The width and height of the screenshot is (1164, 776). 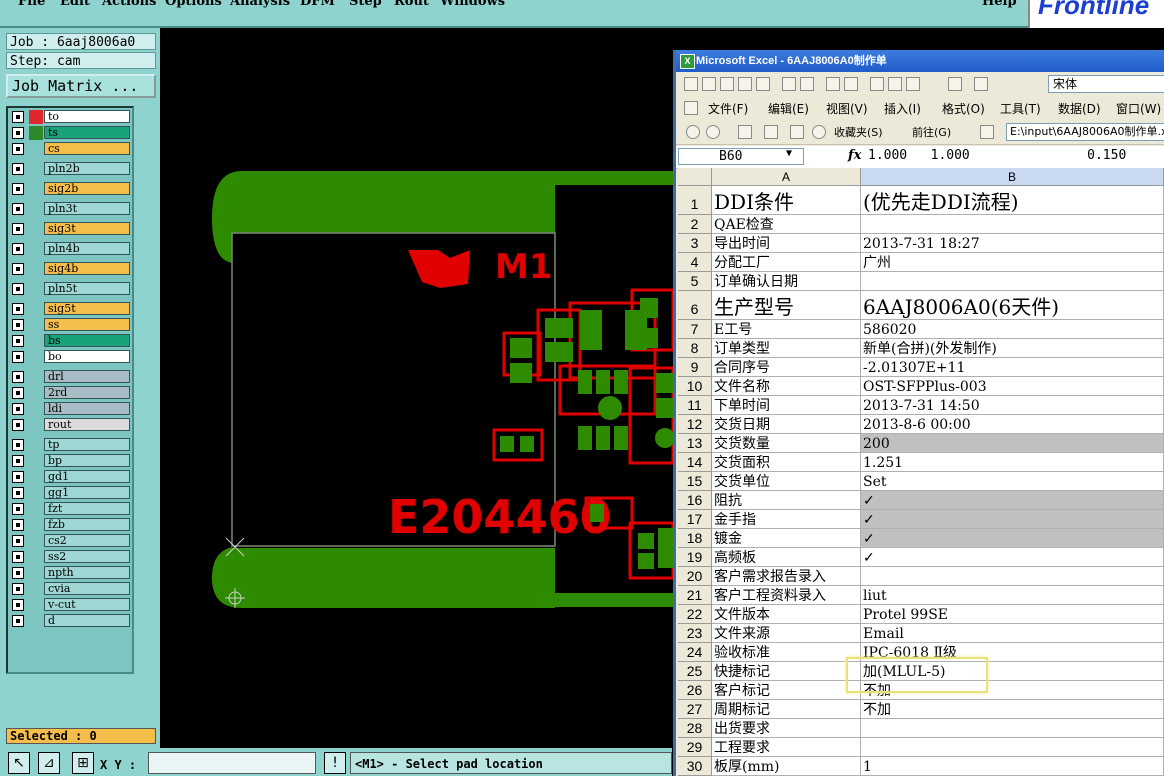 I want to click on row-header: 19, so click(x=695, y=557).